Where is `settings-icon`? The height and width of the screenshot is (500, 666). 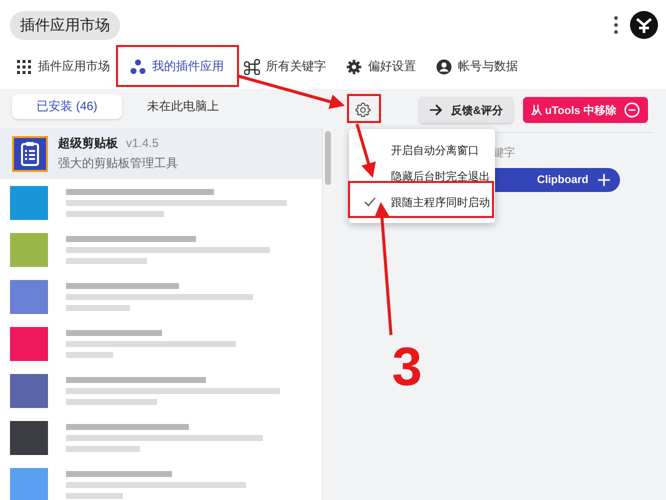 settings-icon is located at coordinates (363, 110).